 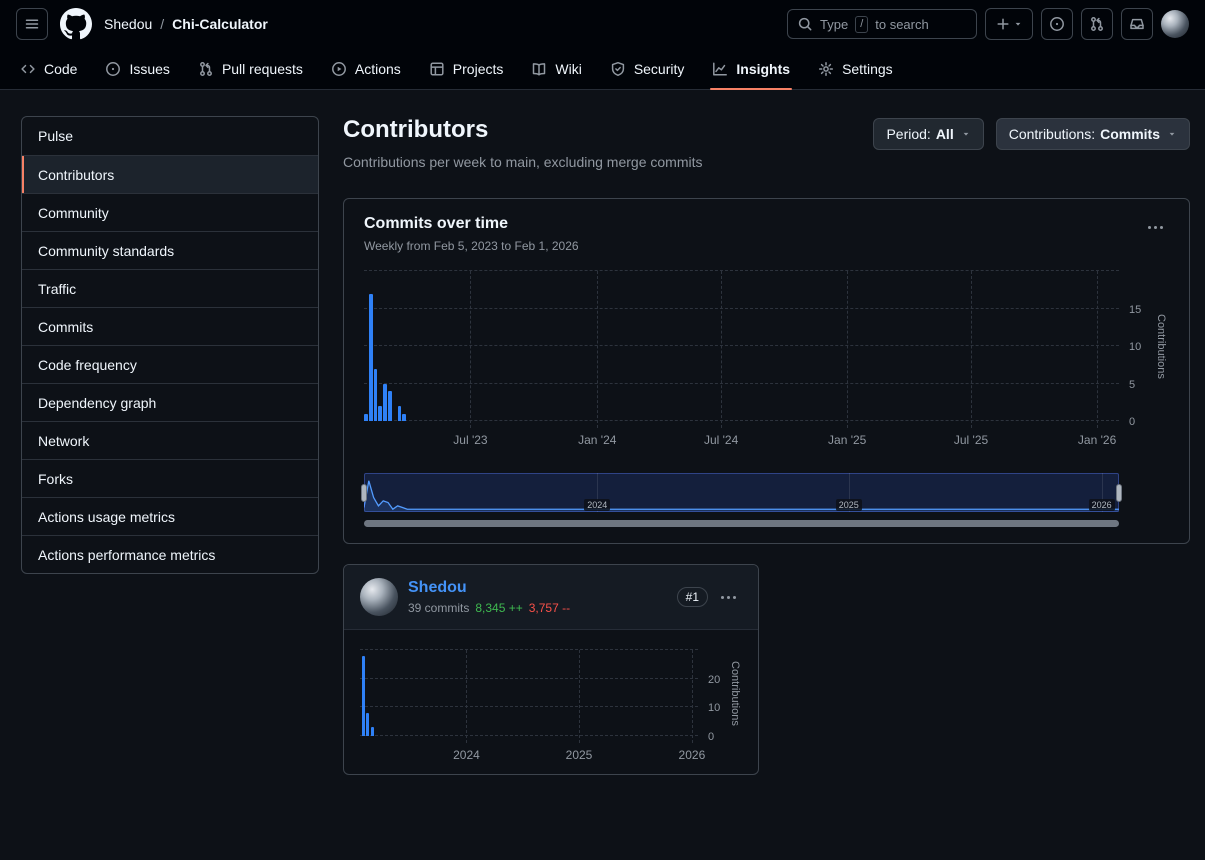 I want to click on x-tick-label: 2026, so click(x=692, y=755).